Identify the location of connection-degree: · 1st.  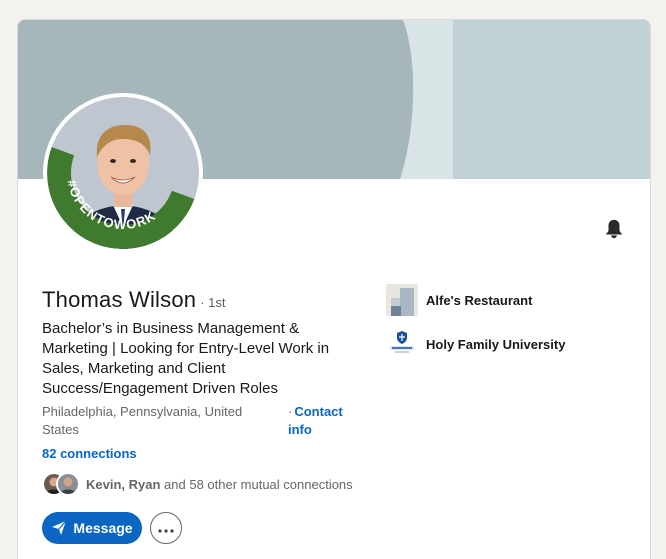
(213, 302).